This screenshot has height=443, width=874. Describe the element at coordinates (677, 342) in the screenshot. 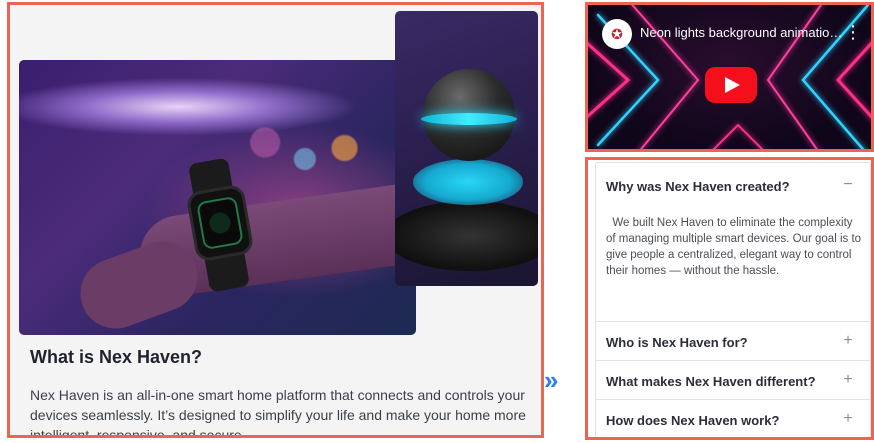

I see `faq-question: Who is Nex Haven for?` at that location.